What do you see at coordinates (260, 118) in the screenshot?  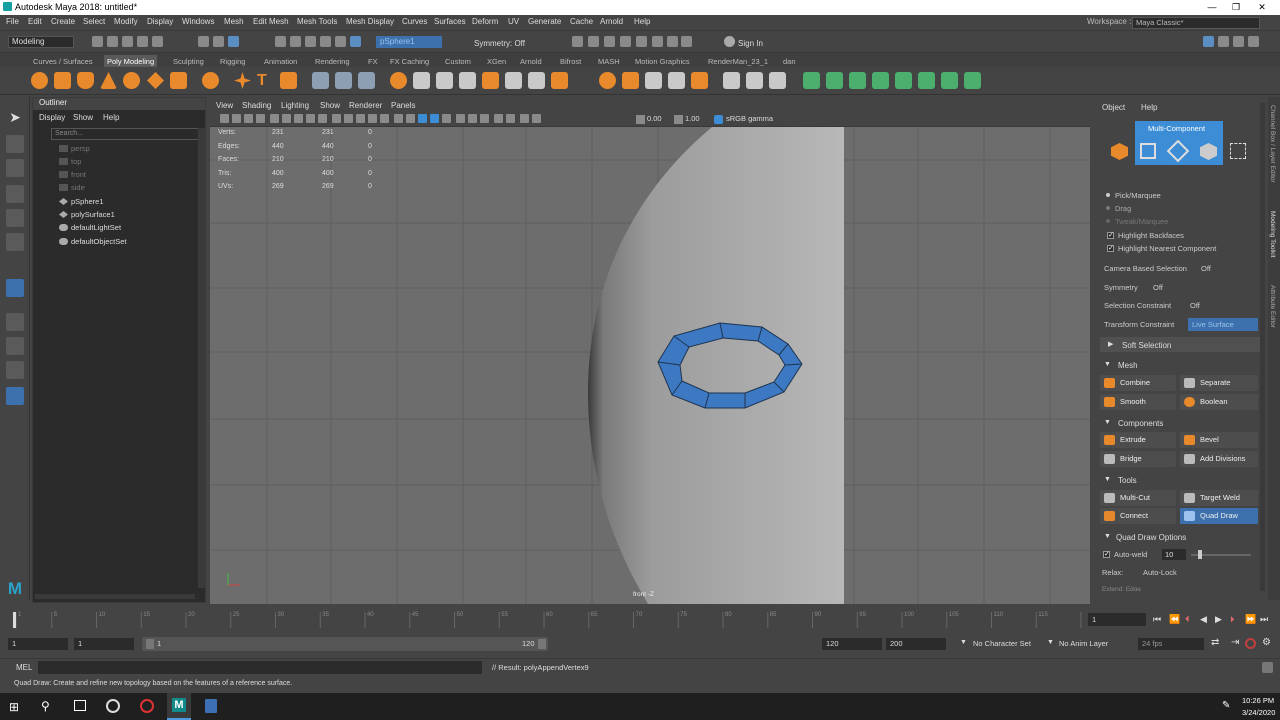 I see `image-plane-icon` at bounding box center [260, 118].